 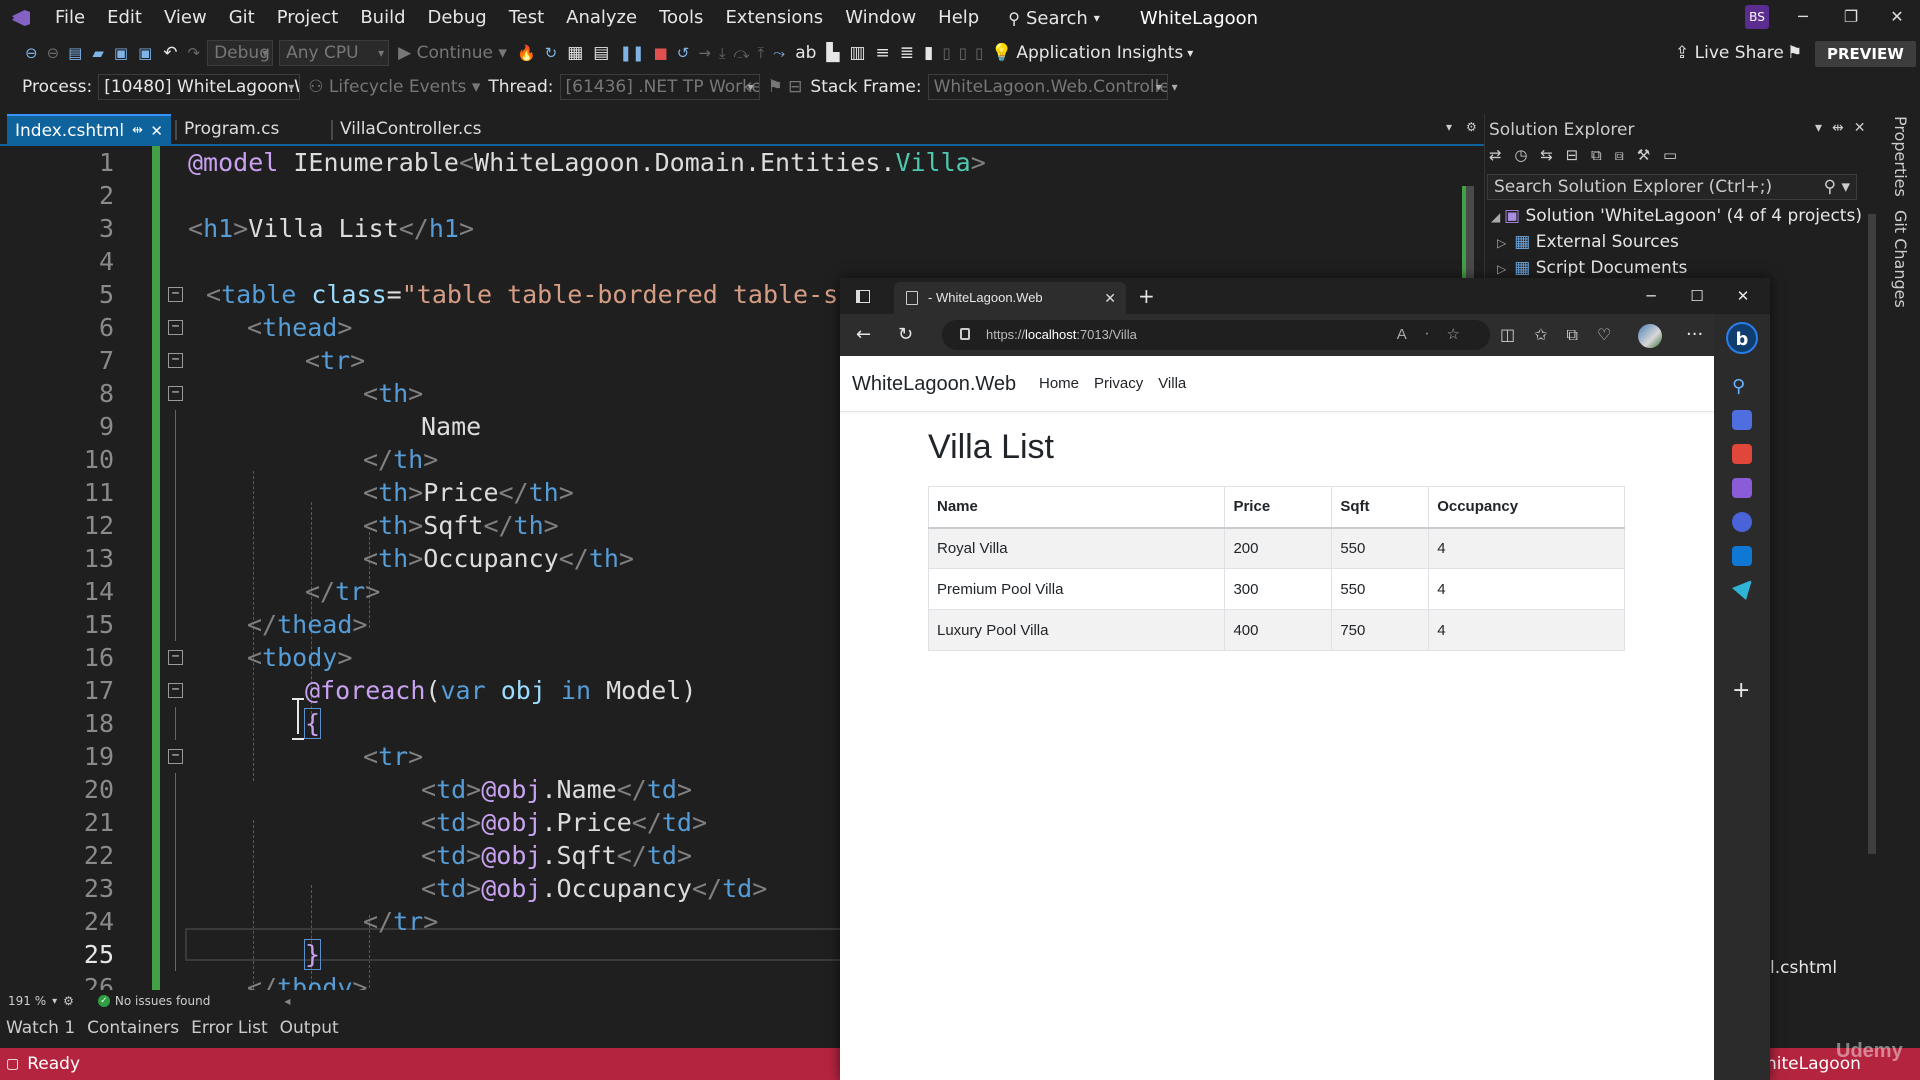 What do you see at coordinates (1742, 386) in the screenshot?
I see `search-icon: ⚲` at bounding box center [1742, 386].